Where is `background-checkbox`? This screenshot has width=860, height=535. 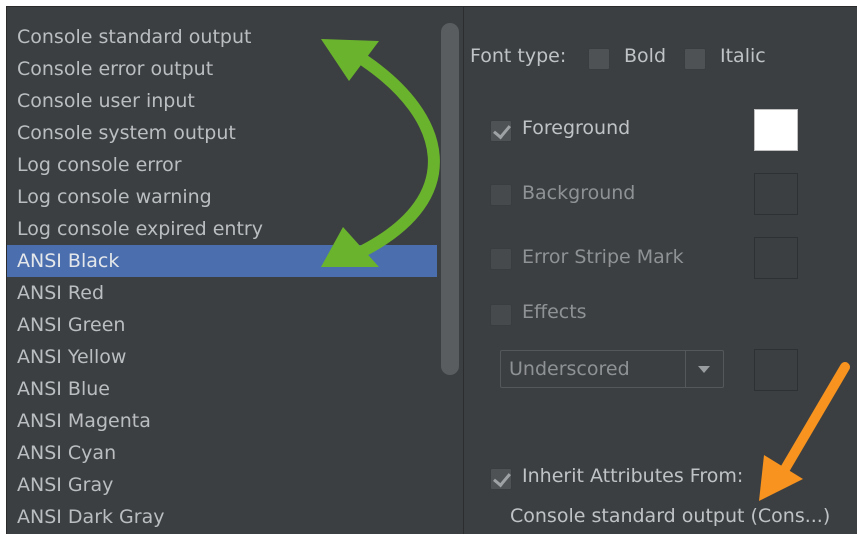 background-checkbox is located at coordinates (501, 195).